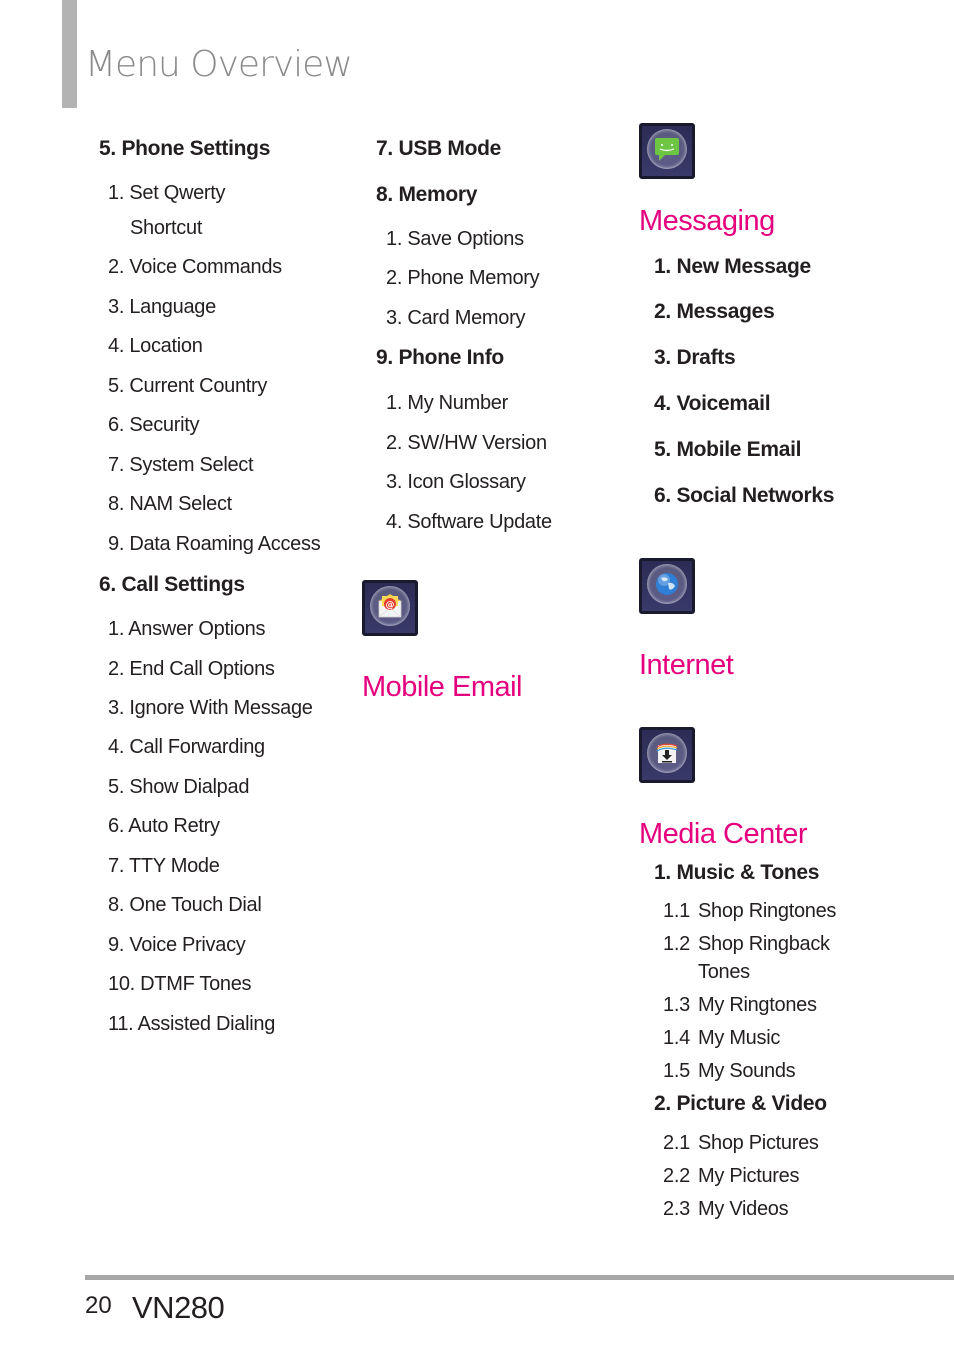 This screenshot has height=1371, width=954. Describe the element at coordinates (427, 194) in the screenshot. I see `section-heading: 8. Memory` at that location.